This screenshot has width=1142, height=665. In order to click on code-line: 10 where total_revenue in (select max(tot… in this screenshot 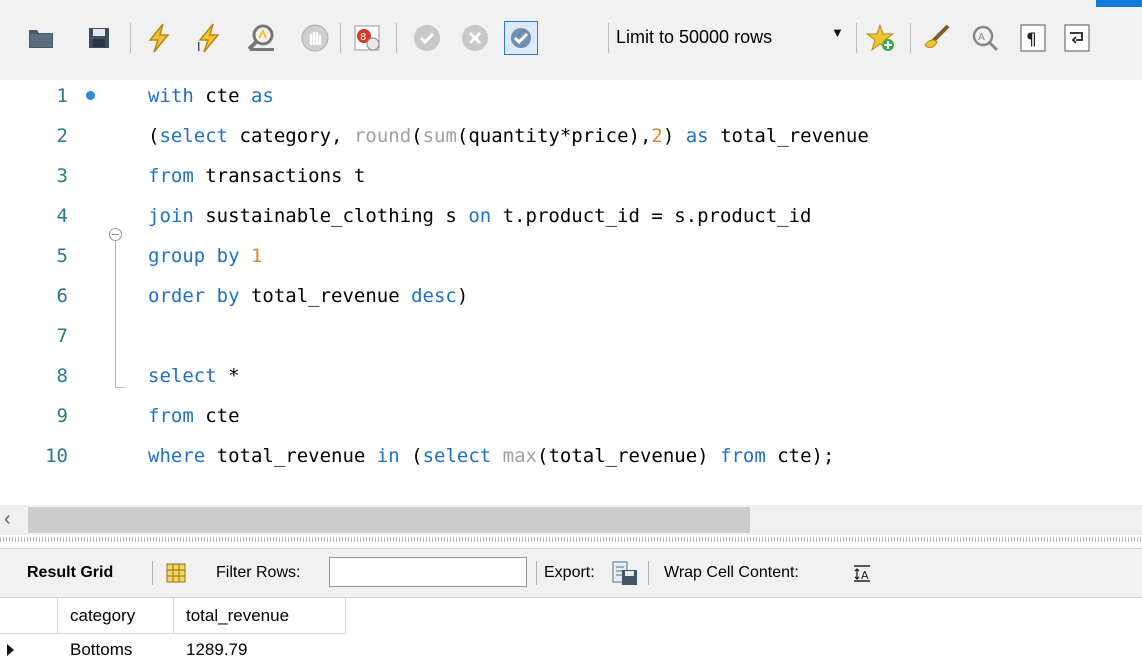, I will do `click(571, 456)`.